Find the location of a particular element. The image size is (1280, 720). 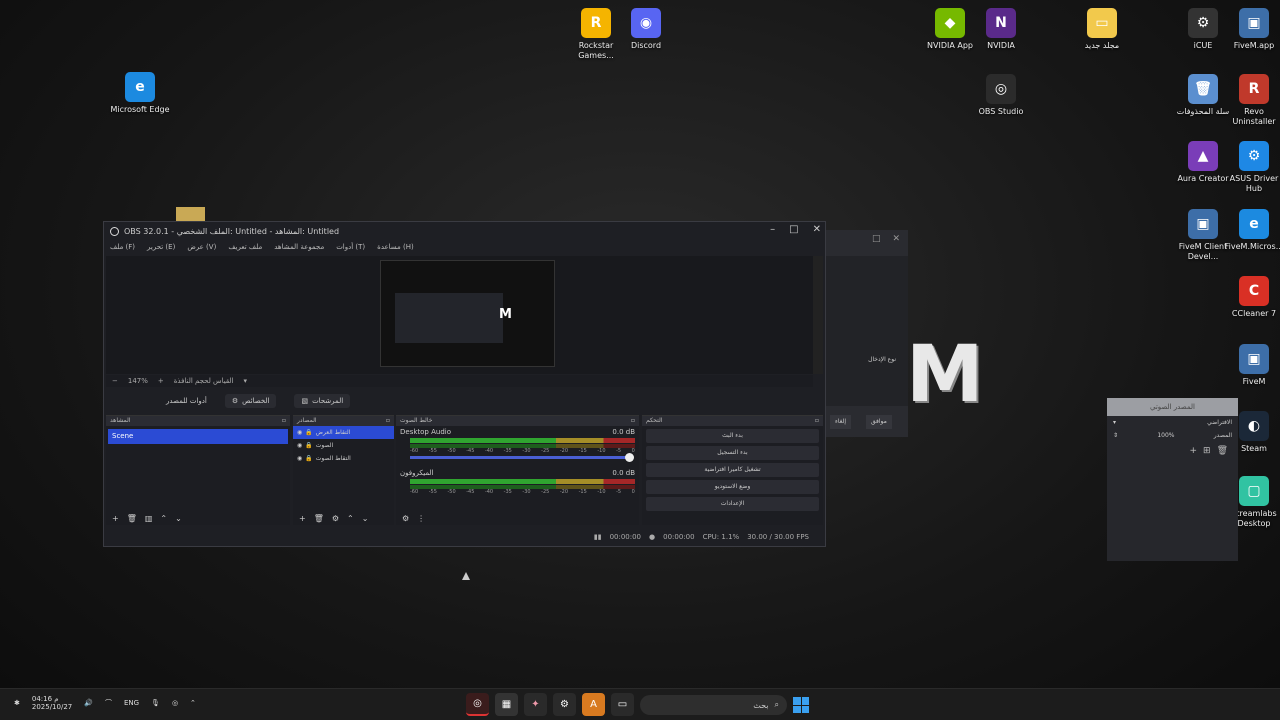

menu-item: مساعدة (H) is located at coordinates (395, 247).